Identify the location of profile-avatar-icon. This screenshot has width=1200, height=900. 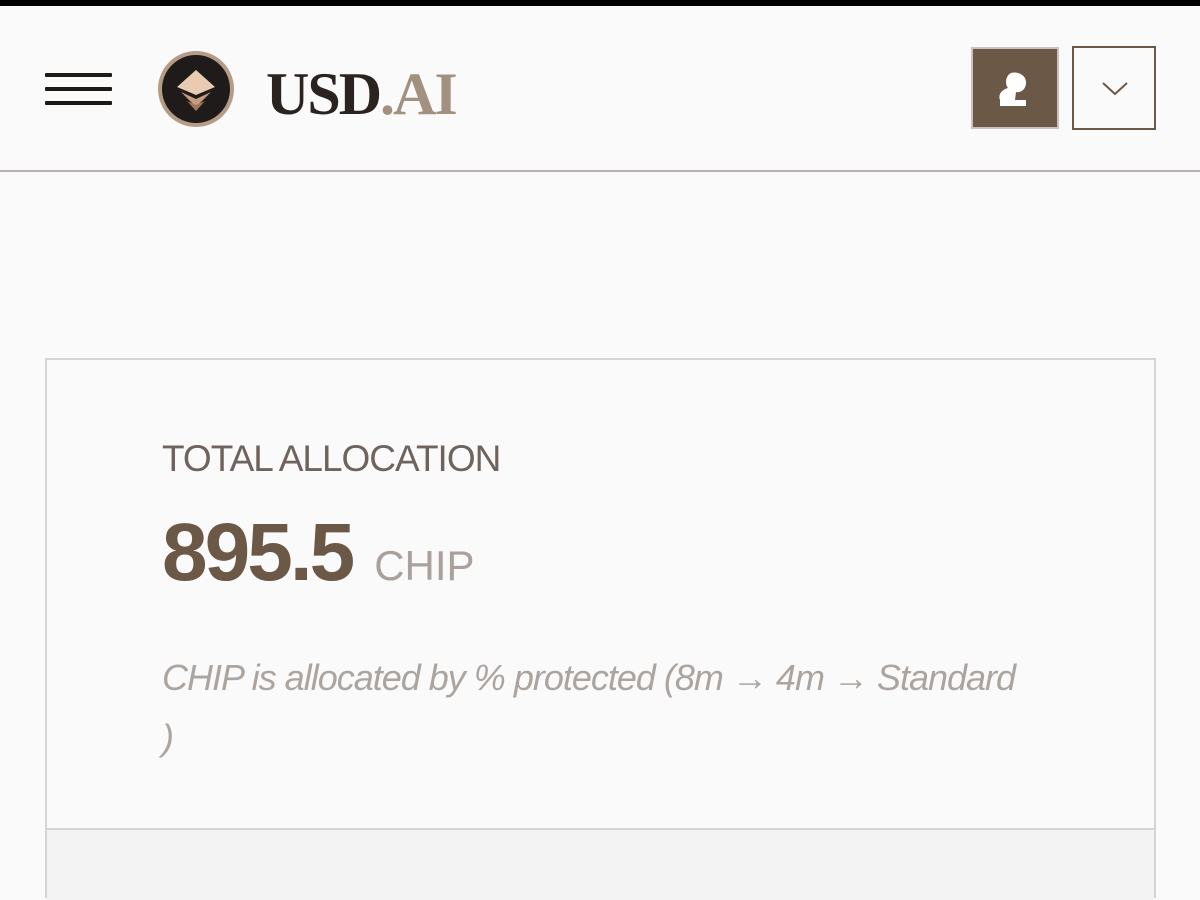
(1013, 89).